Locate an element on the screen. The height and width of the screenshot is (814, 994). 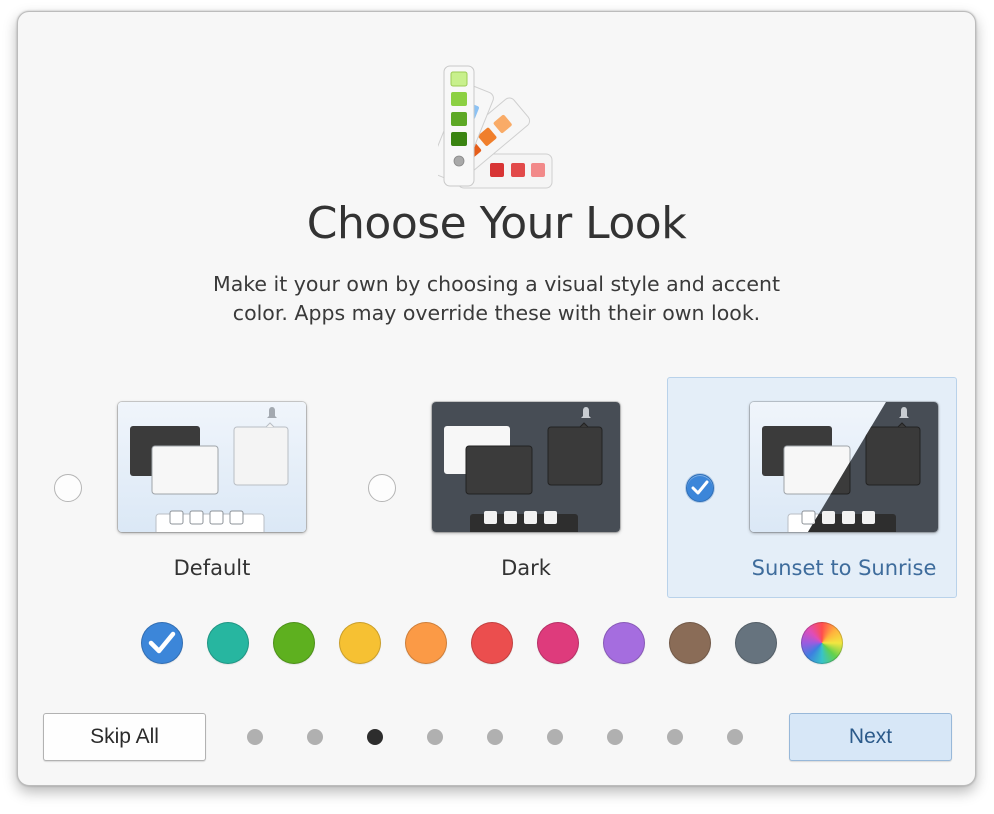
style-option-dark: Dark is located at coordinates (494, 487).